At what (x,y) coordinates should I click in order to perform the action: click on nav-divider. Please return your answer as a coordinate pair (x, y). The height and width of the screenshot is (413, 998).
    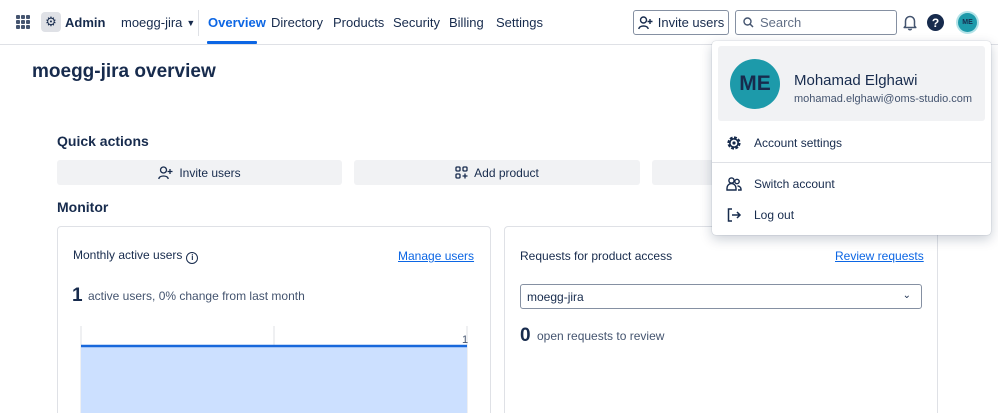
    Looking at the image, I should click on (198, 23).